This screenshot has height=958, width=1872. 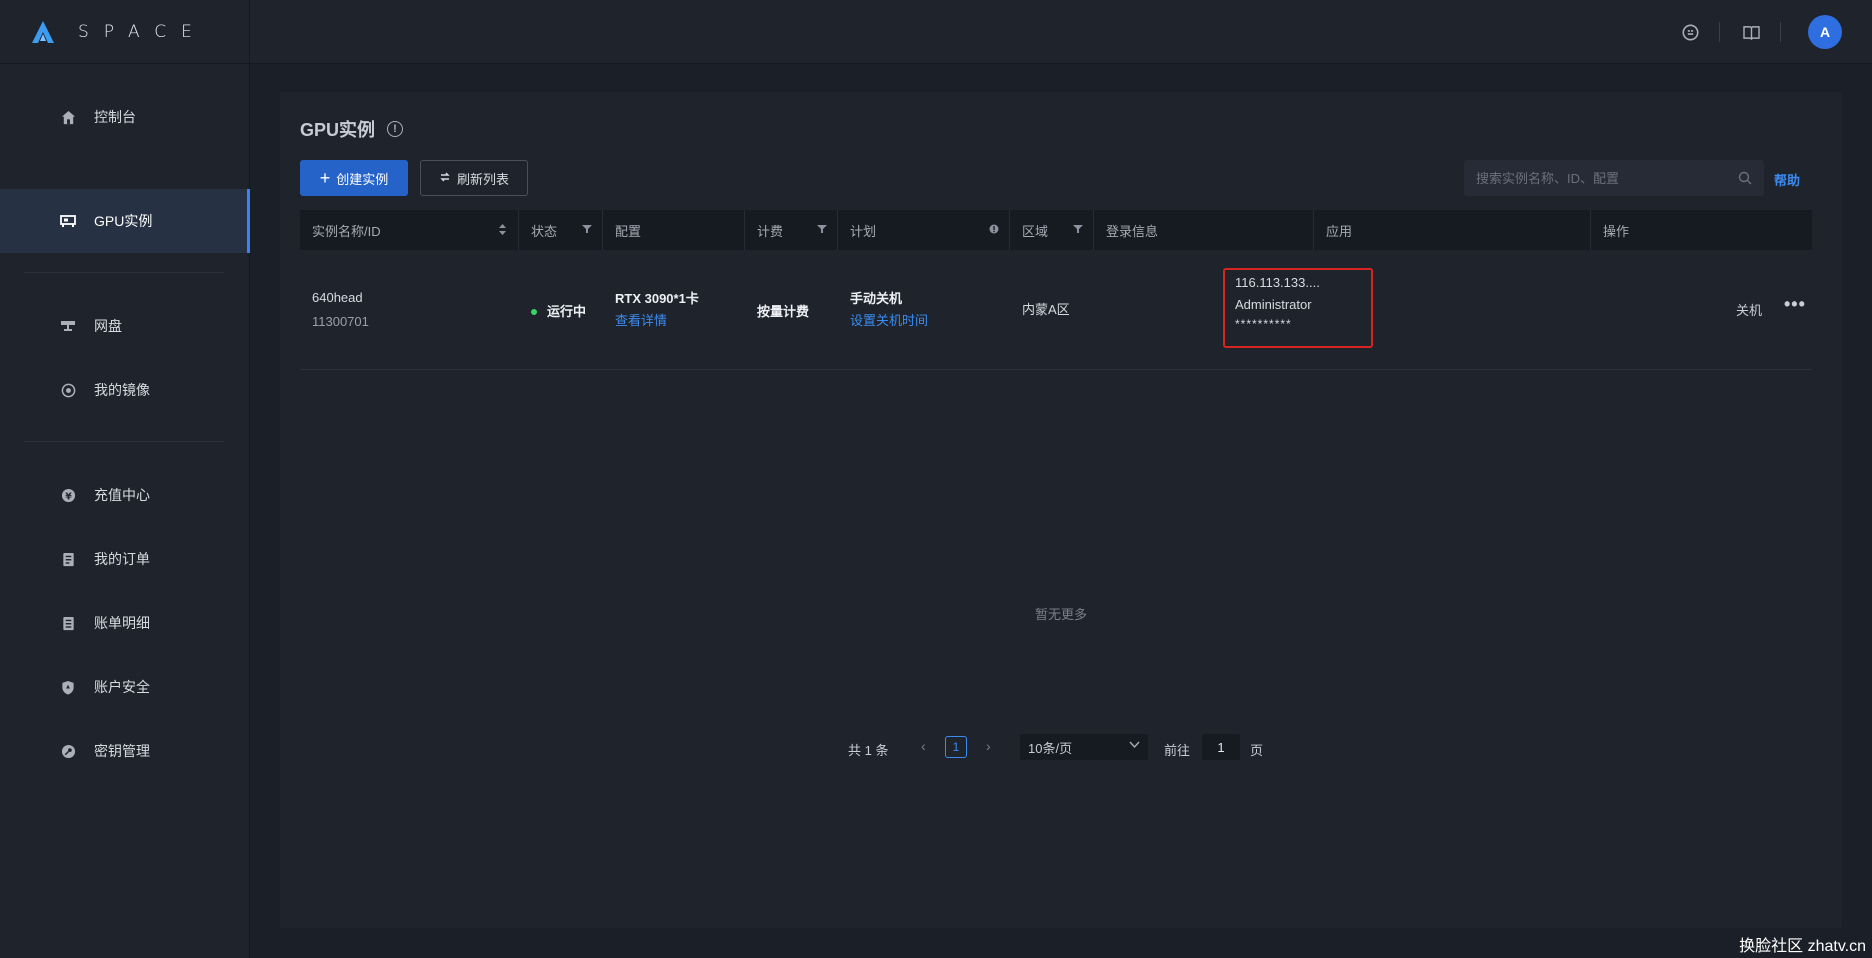 I want to click on goto-page-input, so click(x=1221, y=747).